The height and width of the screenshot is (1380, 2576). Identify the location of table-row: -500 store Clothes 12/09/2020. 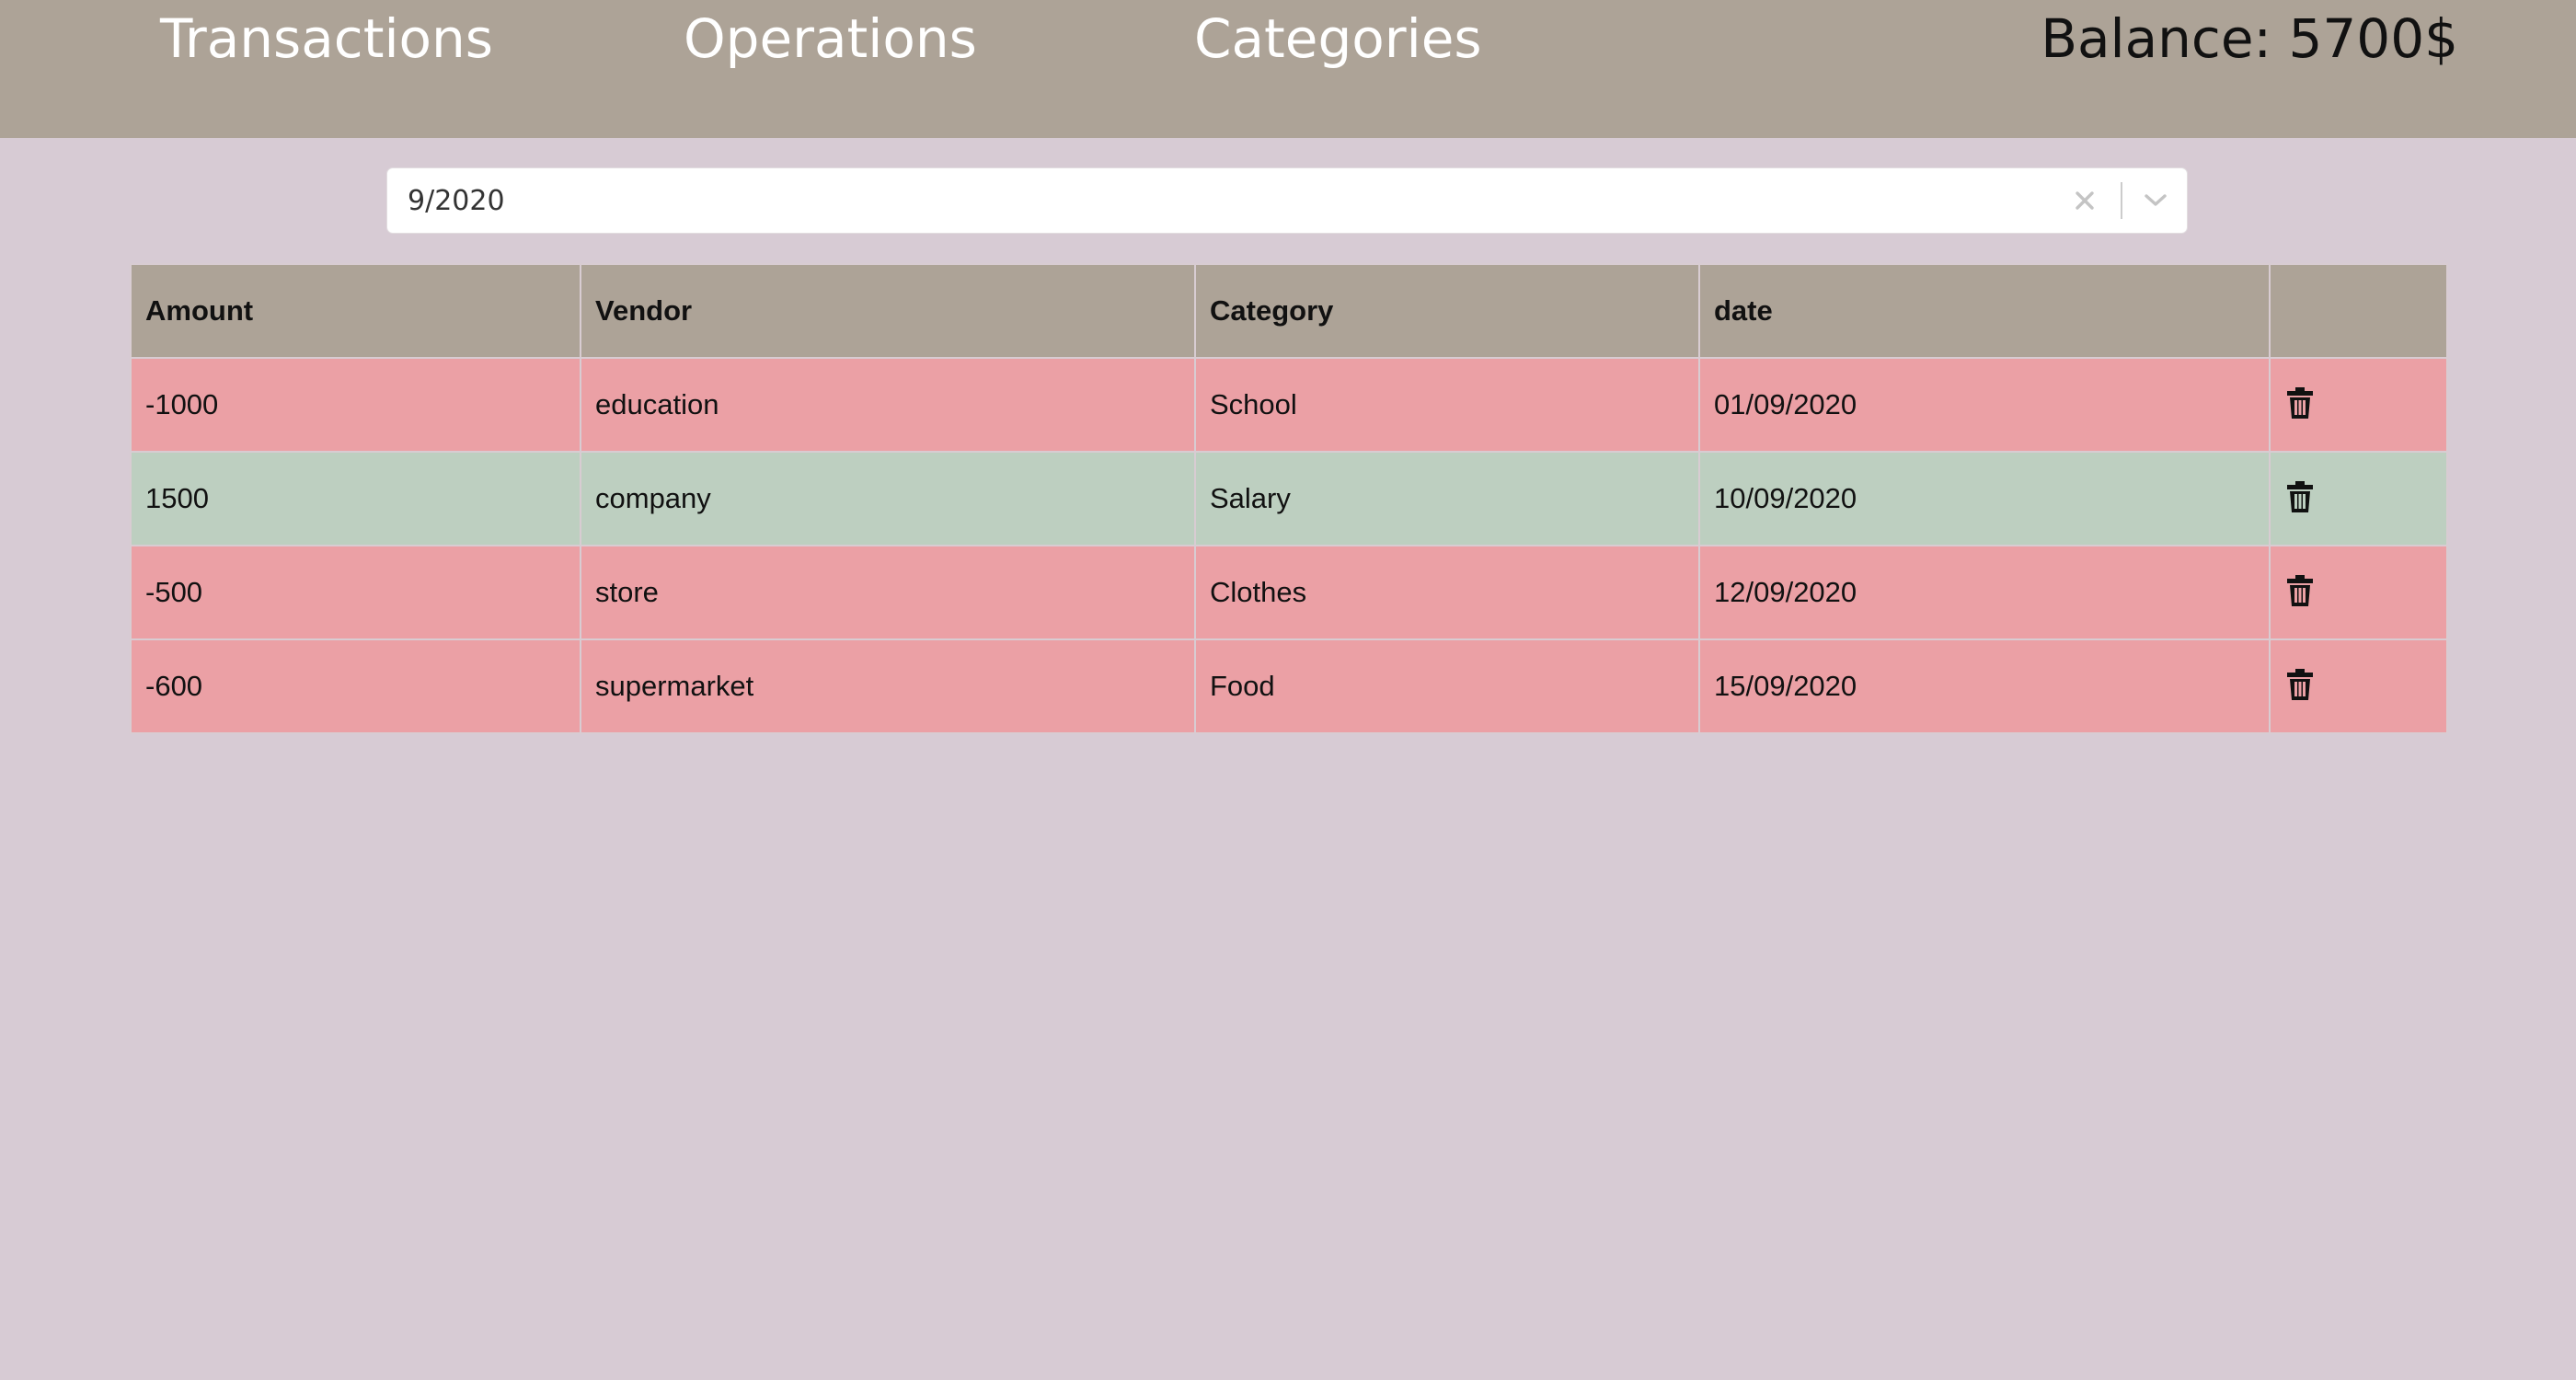
(1289, 592).